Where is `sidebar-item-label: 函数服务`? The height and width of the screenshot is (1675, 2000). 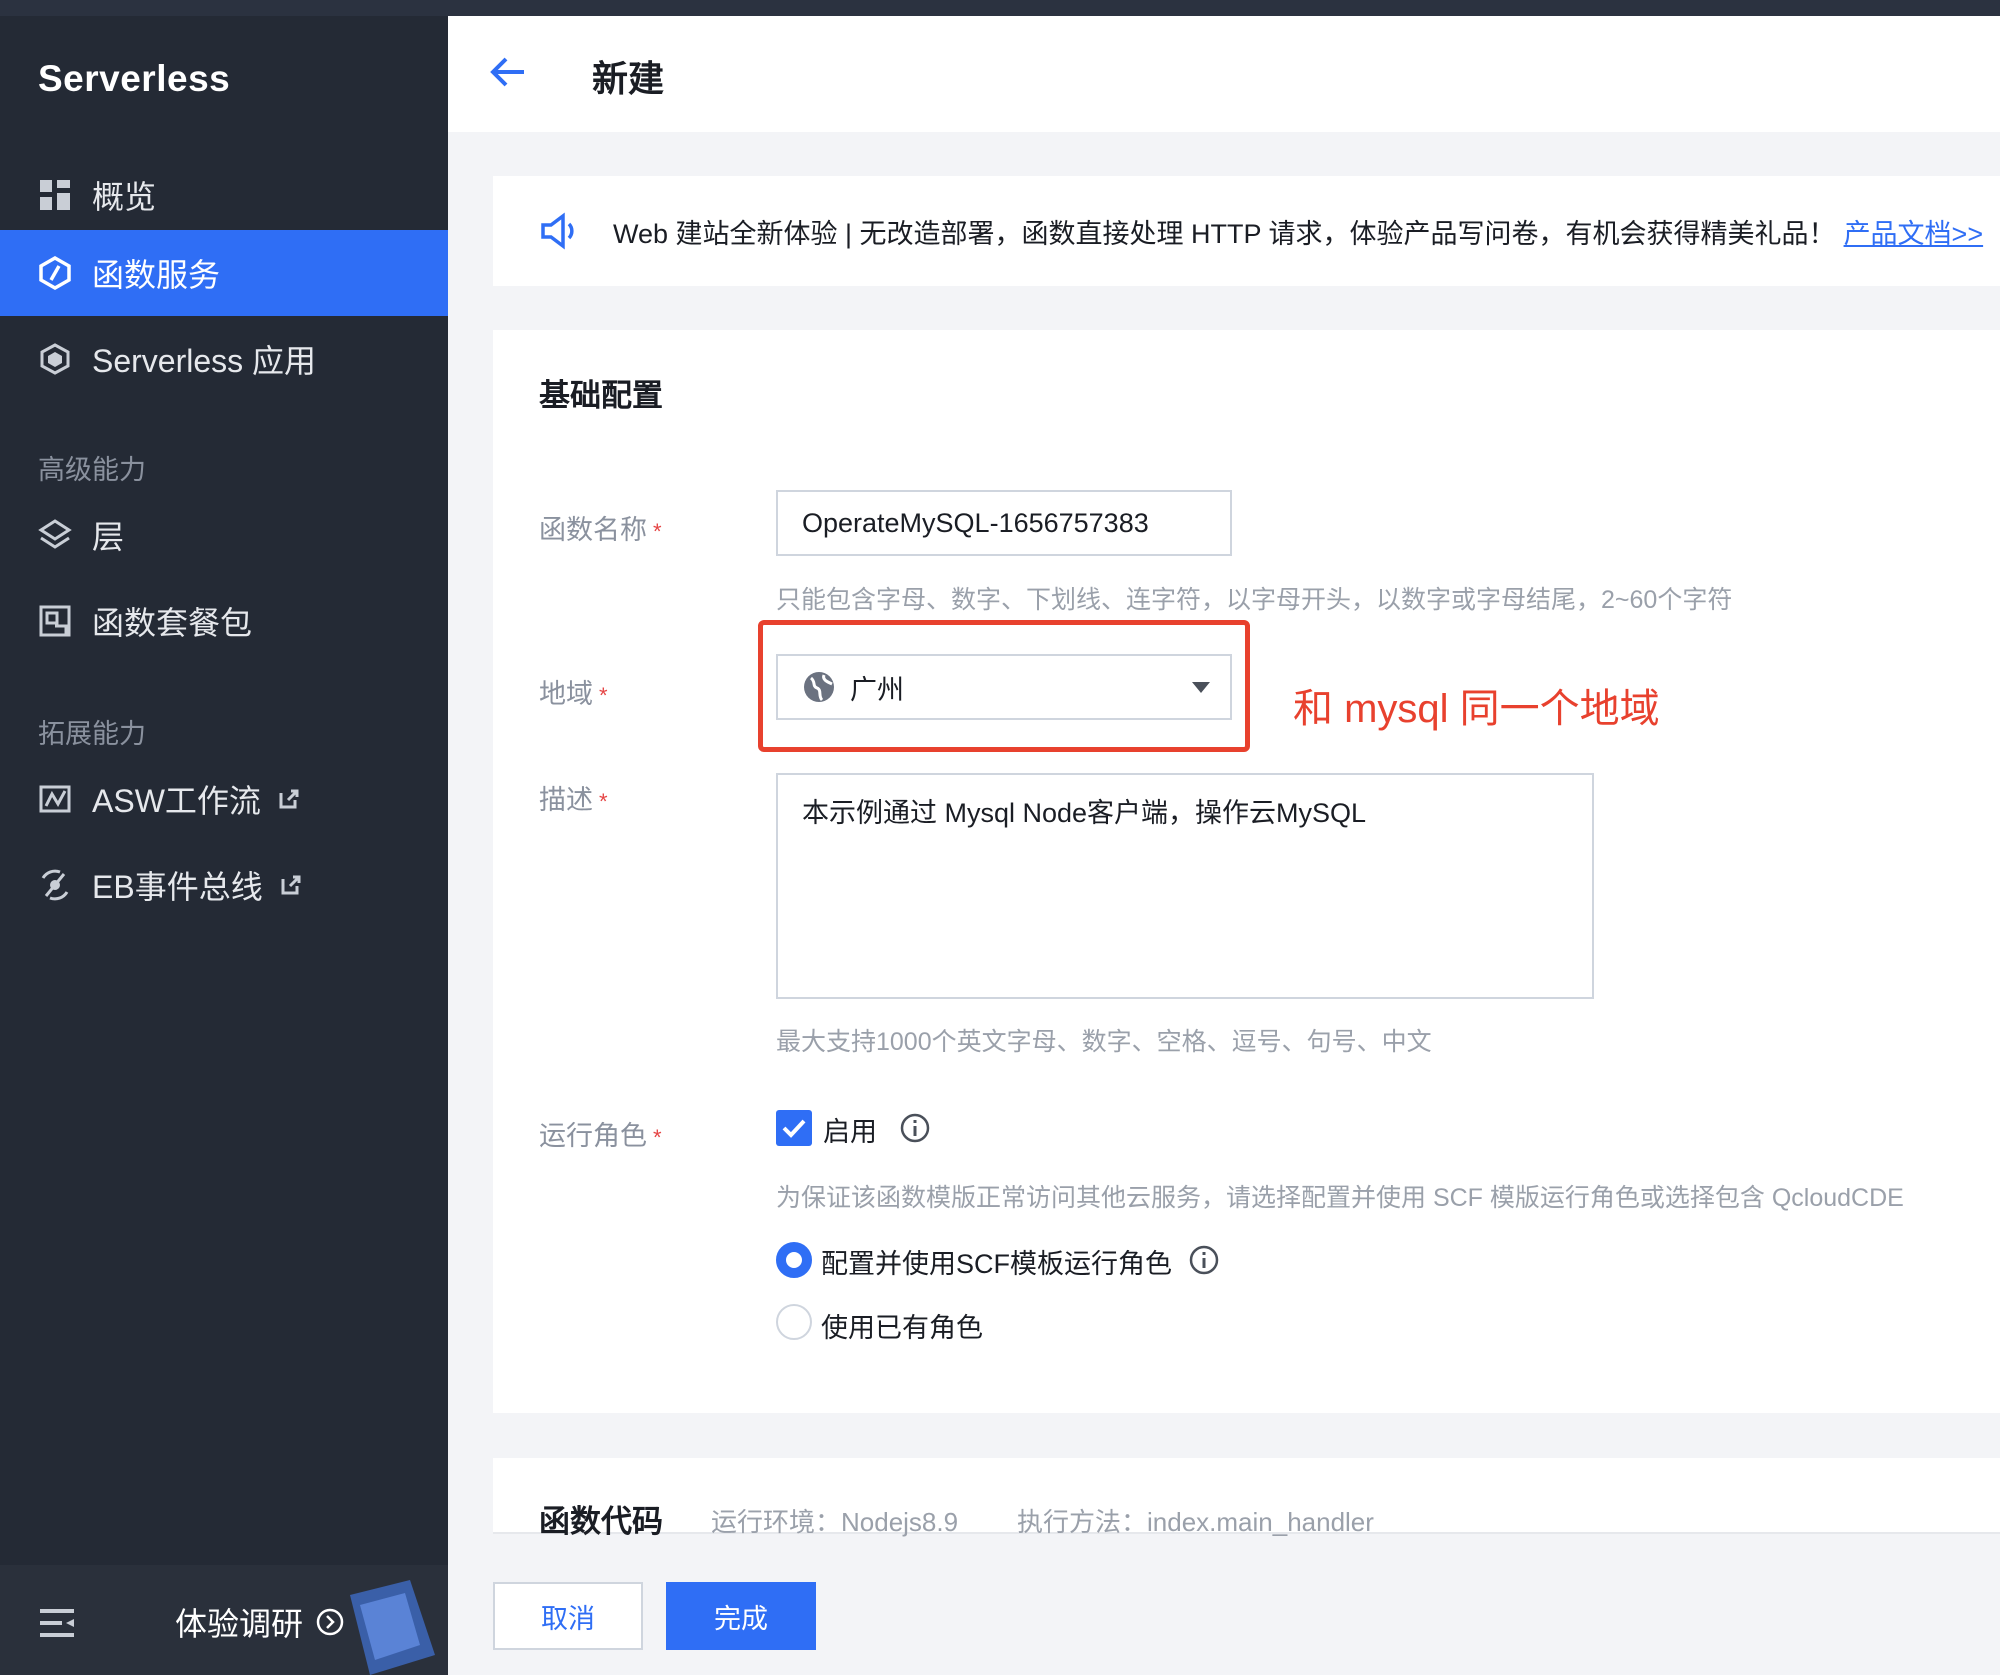
sidebar-item-label: 函数服务 is located at coordinates (156, 275).